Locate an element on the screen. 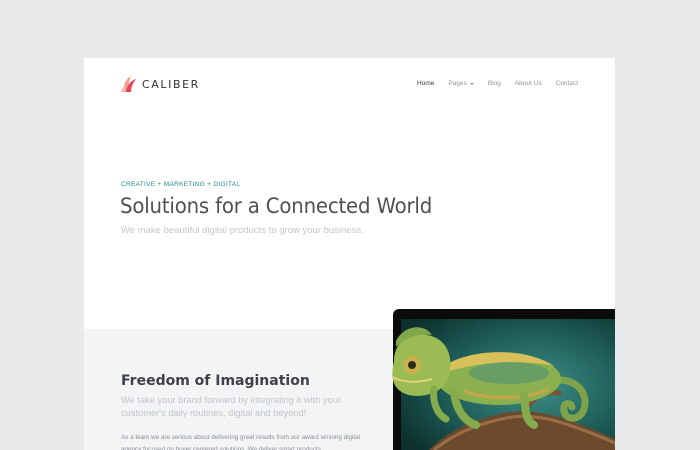  nav-item-label: About Us is located at coordinates (528, 83).